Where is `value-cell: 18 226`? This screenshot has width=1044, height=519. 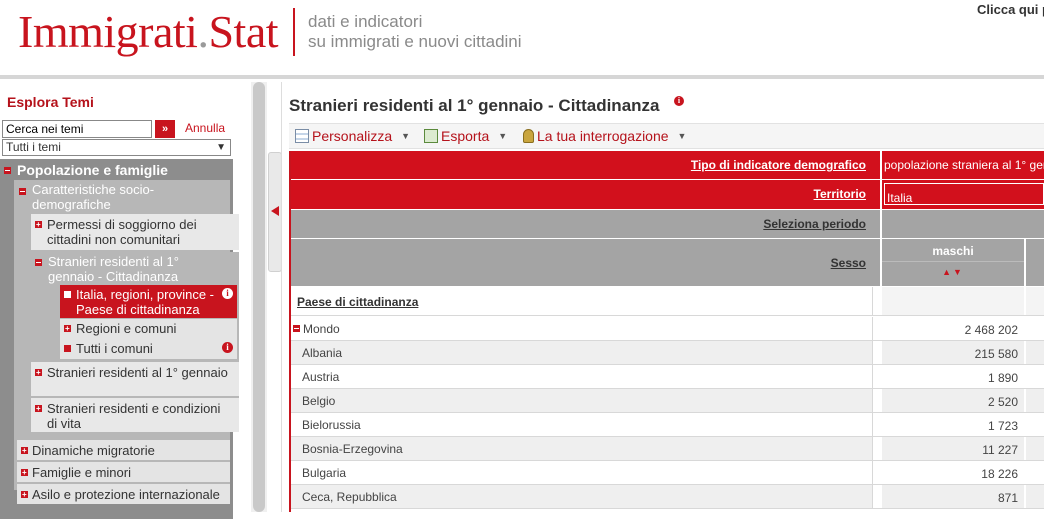 value-cell: 18 226 is located at coordinates (953, 472).